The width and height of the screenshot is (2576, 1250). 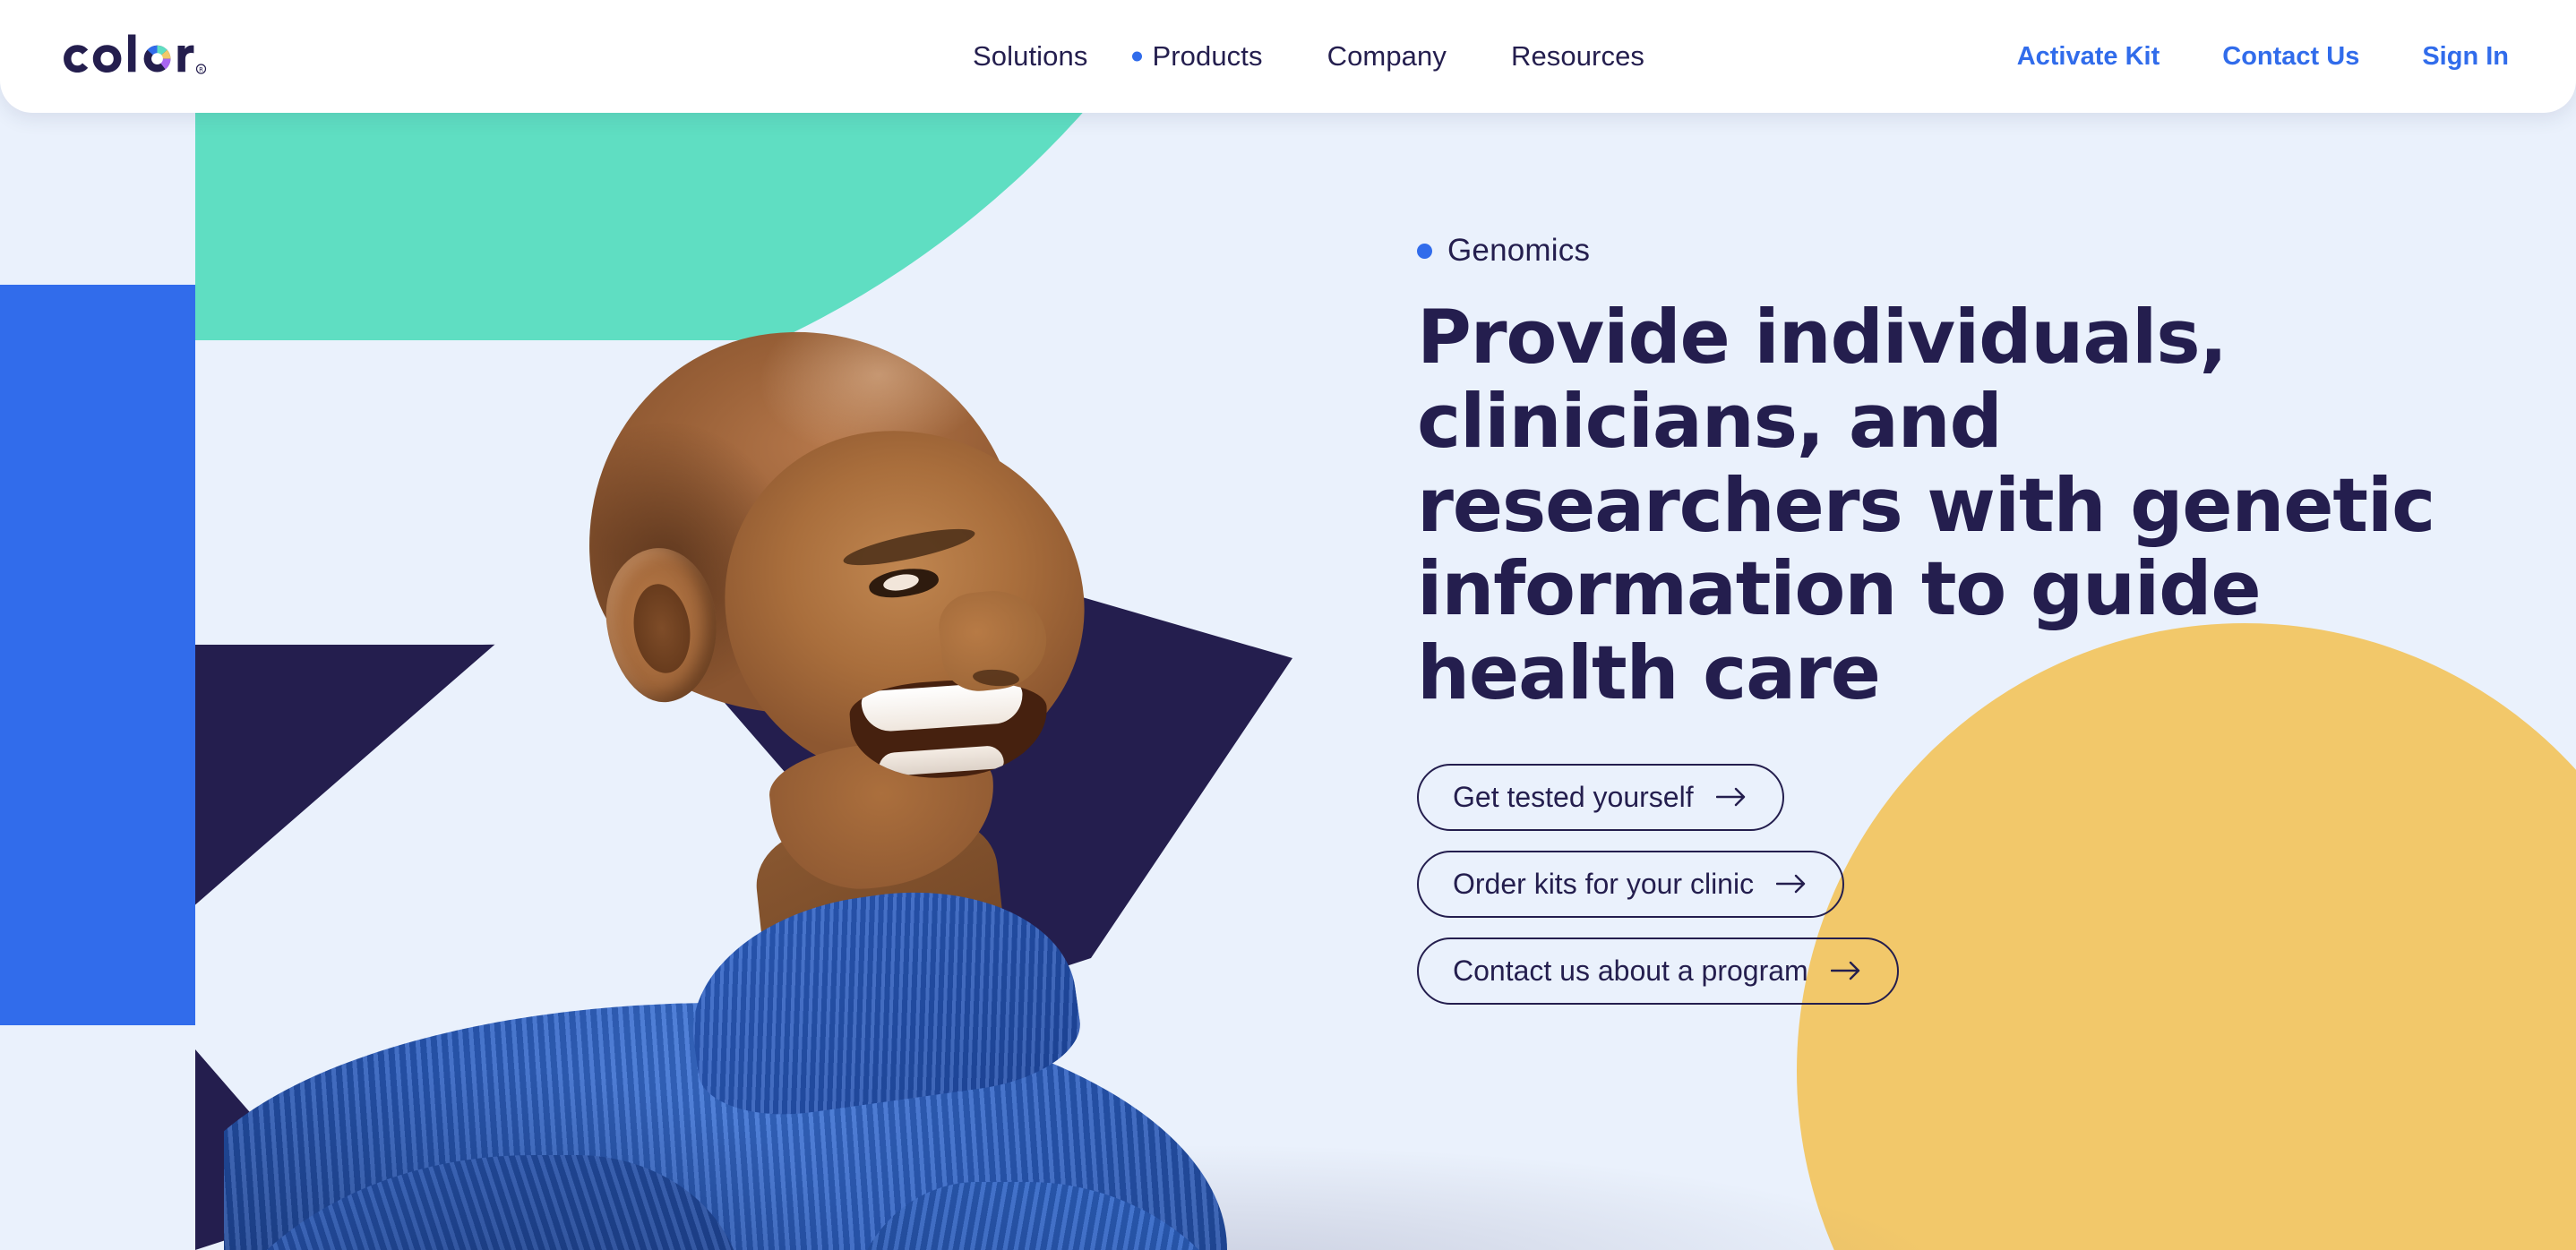 I want to click on nav-item-solutions: Solutions, so click(x=1030, y=56).